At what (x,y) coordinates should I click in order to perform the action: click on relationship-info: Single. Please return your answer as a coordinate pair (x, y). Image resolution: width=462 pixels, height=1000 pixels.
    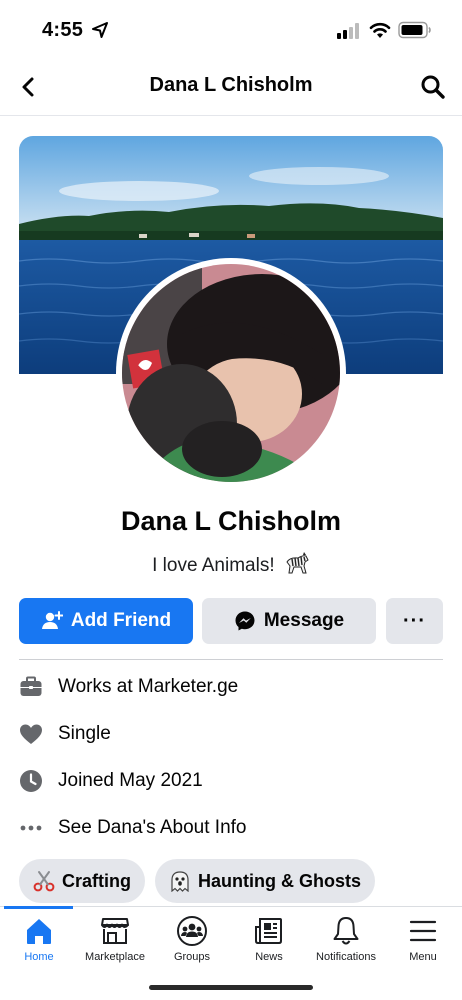
    Looking at the image, I should click on (65, 734).